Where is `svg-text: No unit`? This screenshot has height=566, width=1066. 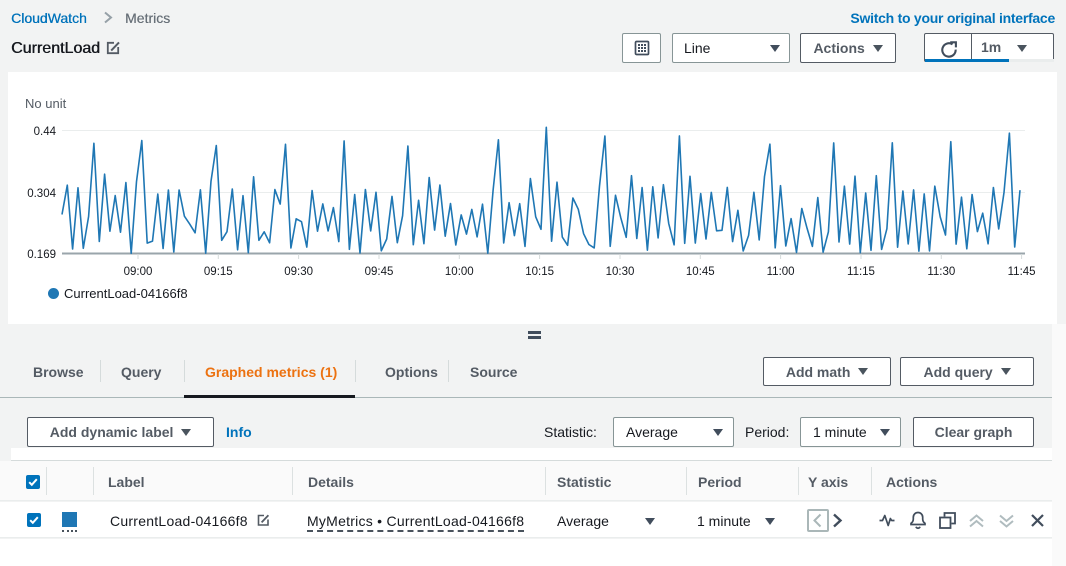 svg-text: No unit is located at coordinates (46, 103).